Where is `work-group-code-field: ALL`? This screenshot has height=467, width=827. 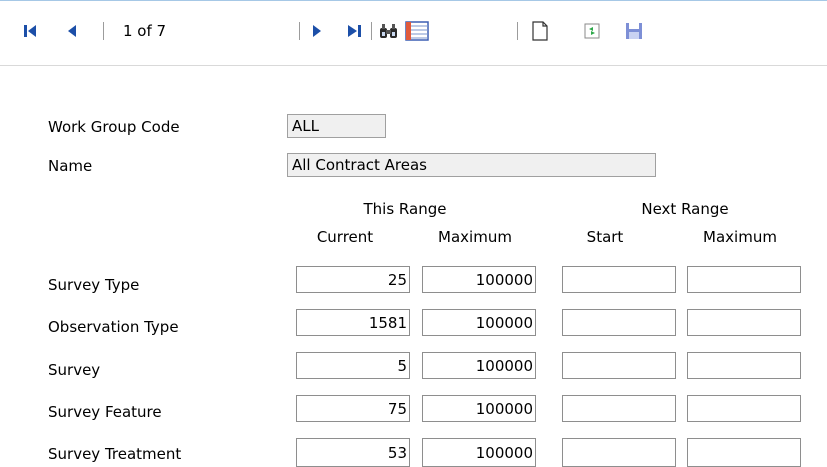 work-group-code-field: ALL is located at coordinates (336, 126).